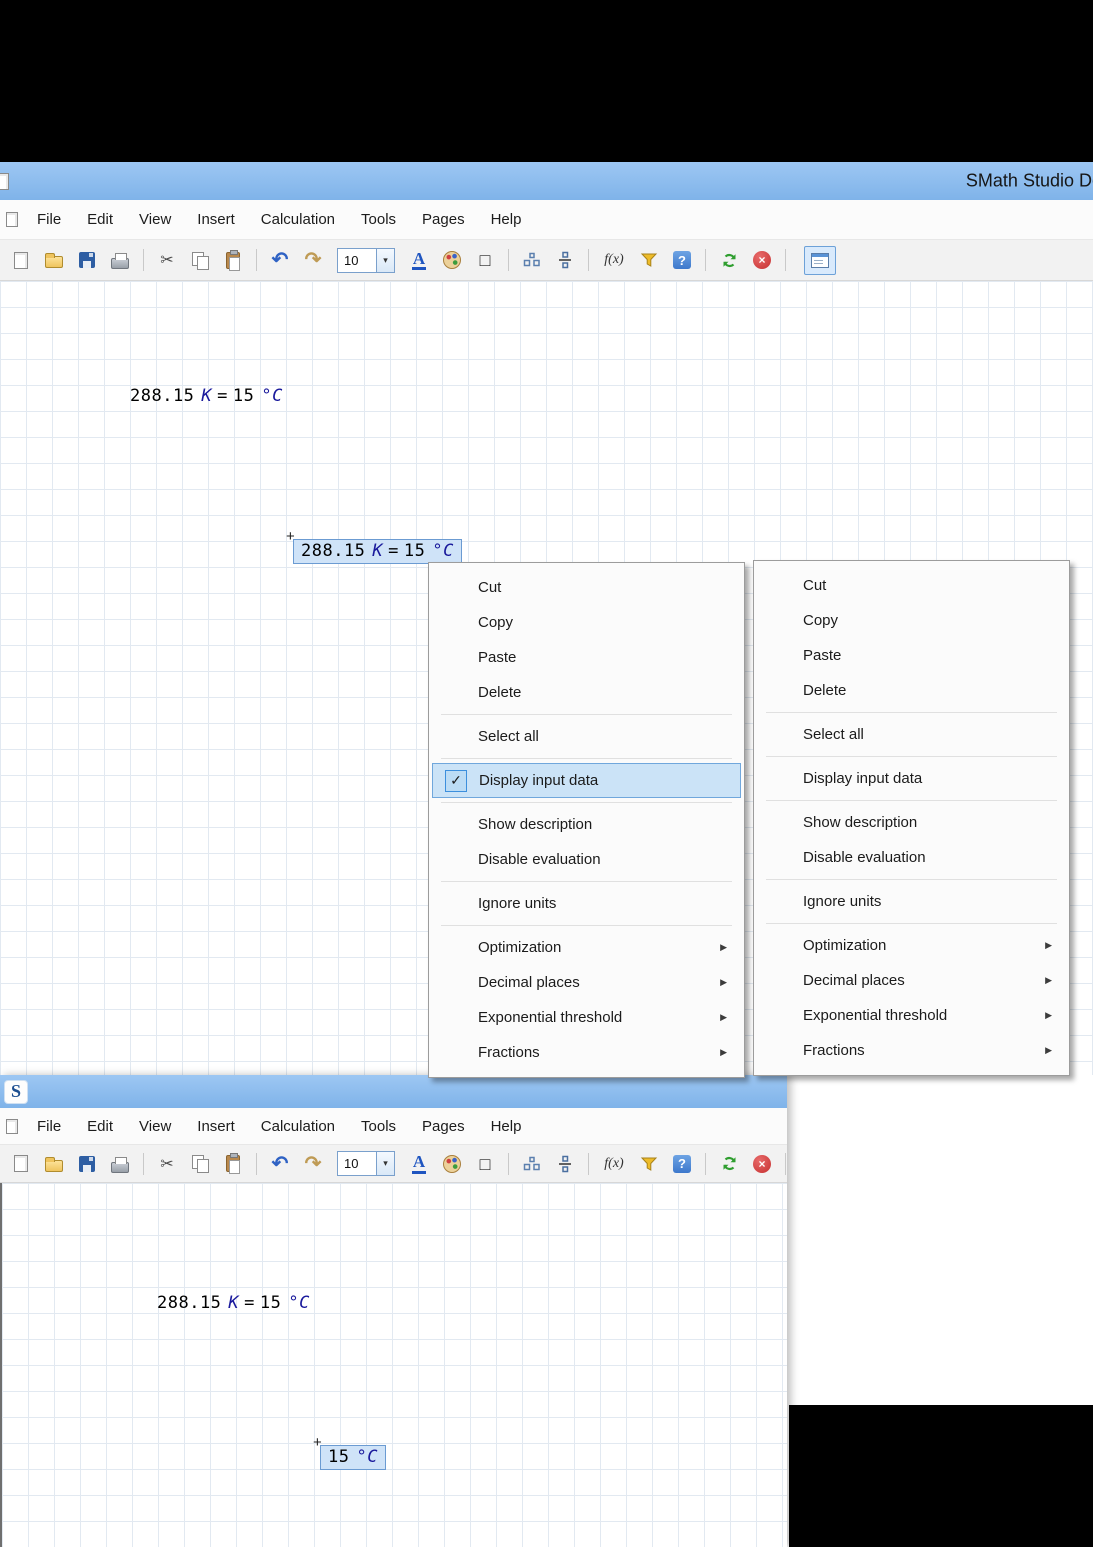  What do you see at coordinates (16, 1091) in the screenshot?
I see `smath-logo-icon: S` at bounding box center [16, 1091].